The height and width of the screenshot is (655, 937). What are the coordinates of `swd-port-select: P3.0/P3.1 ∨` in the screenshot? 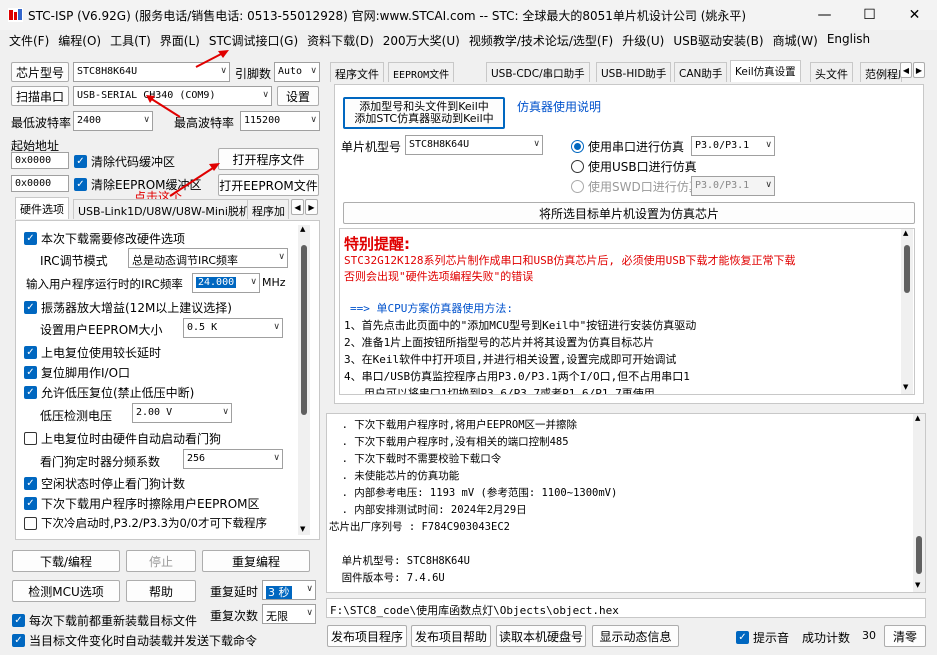 It's located at (733, 186).